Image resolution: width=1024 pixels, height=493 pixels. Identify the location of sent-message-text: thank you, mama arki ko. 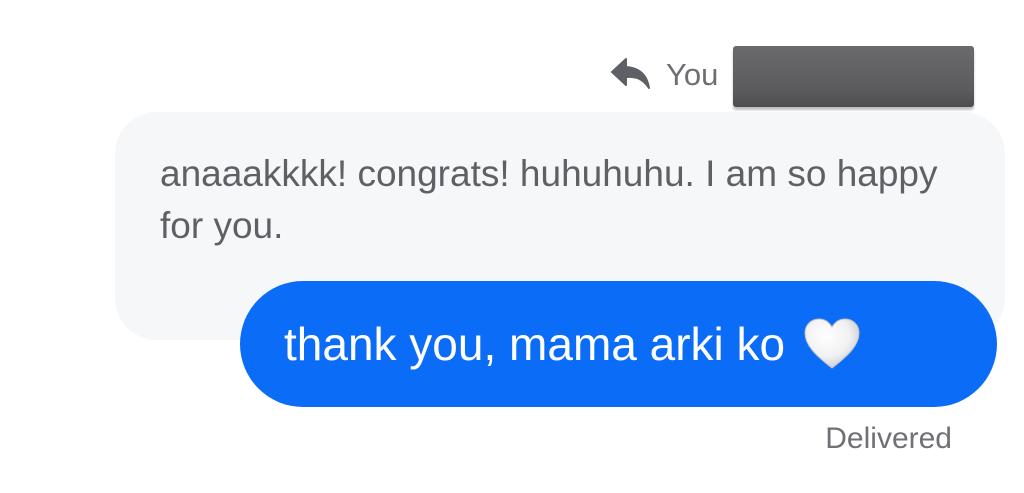
(535, 344).